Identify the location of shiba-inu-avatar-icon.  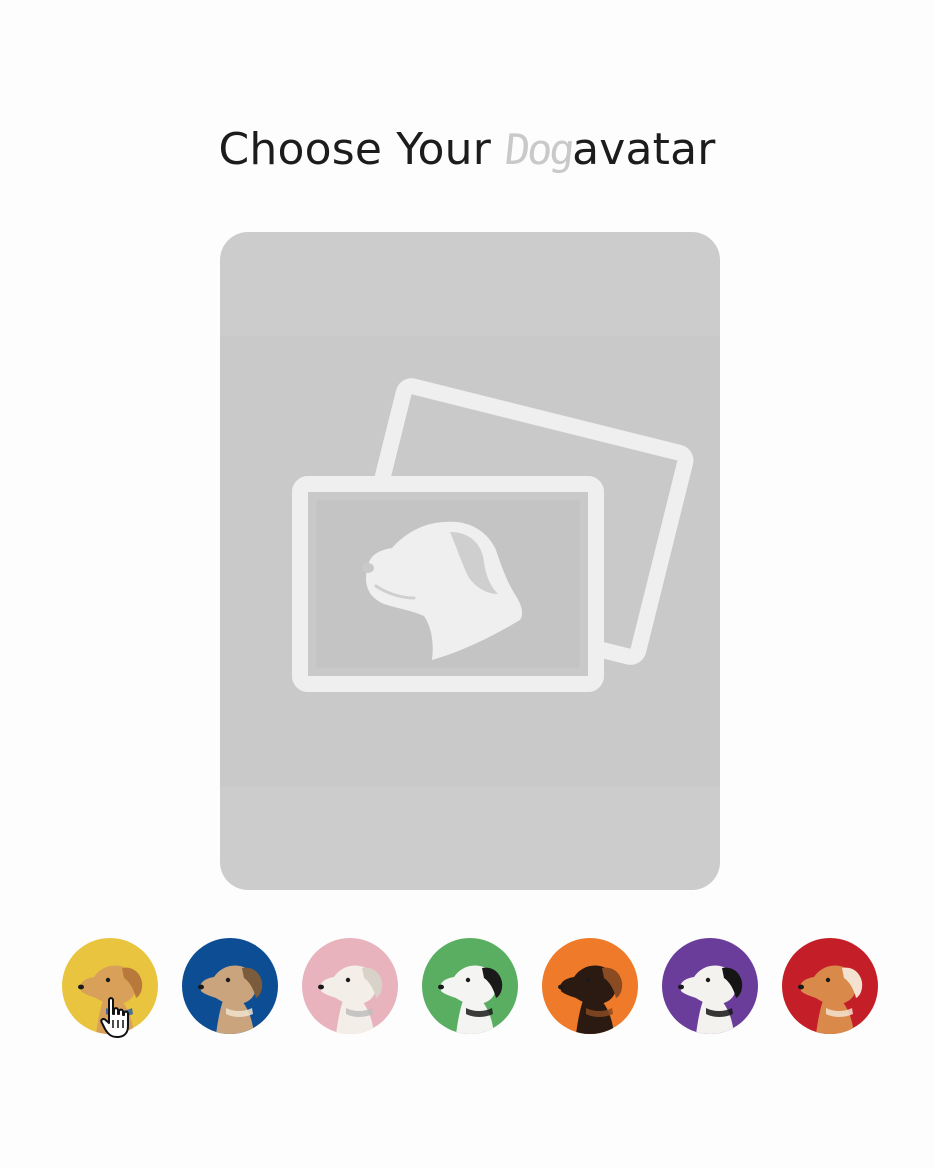
(830, 986).